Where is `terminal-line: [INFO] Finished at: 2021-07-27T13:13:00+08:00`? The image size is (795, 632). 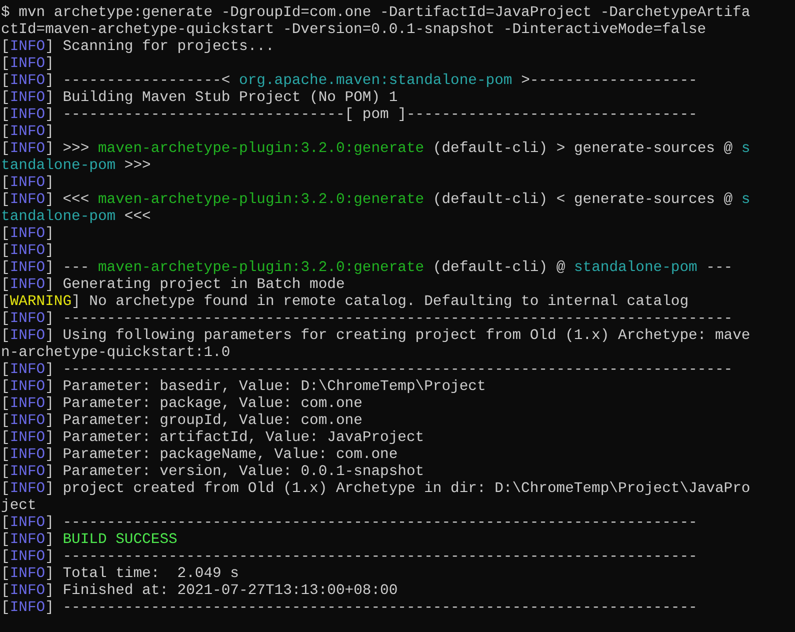
terminal-line: [INFO] Finished at: 2021-07-27T13:13:00+08:00 is located at coordinates (199, 591).